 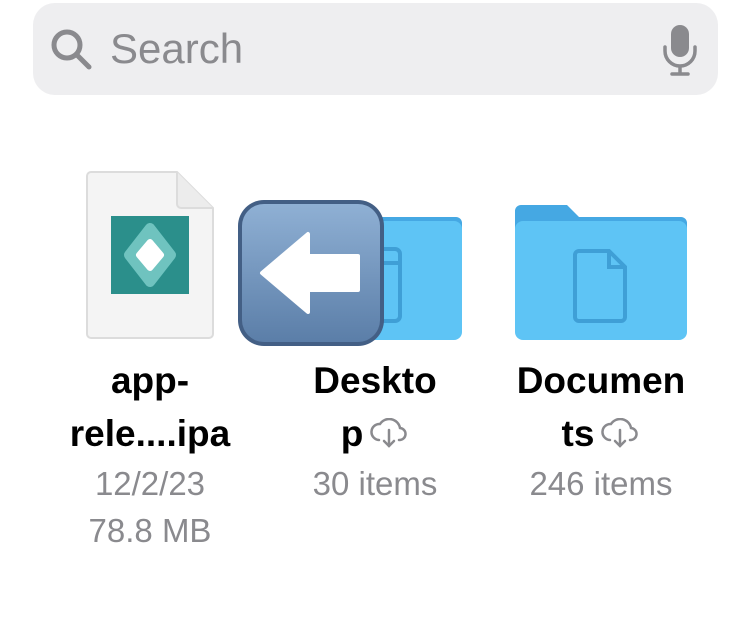 I want to click on mic-icon, so click(x=680, y=50).